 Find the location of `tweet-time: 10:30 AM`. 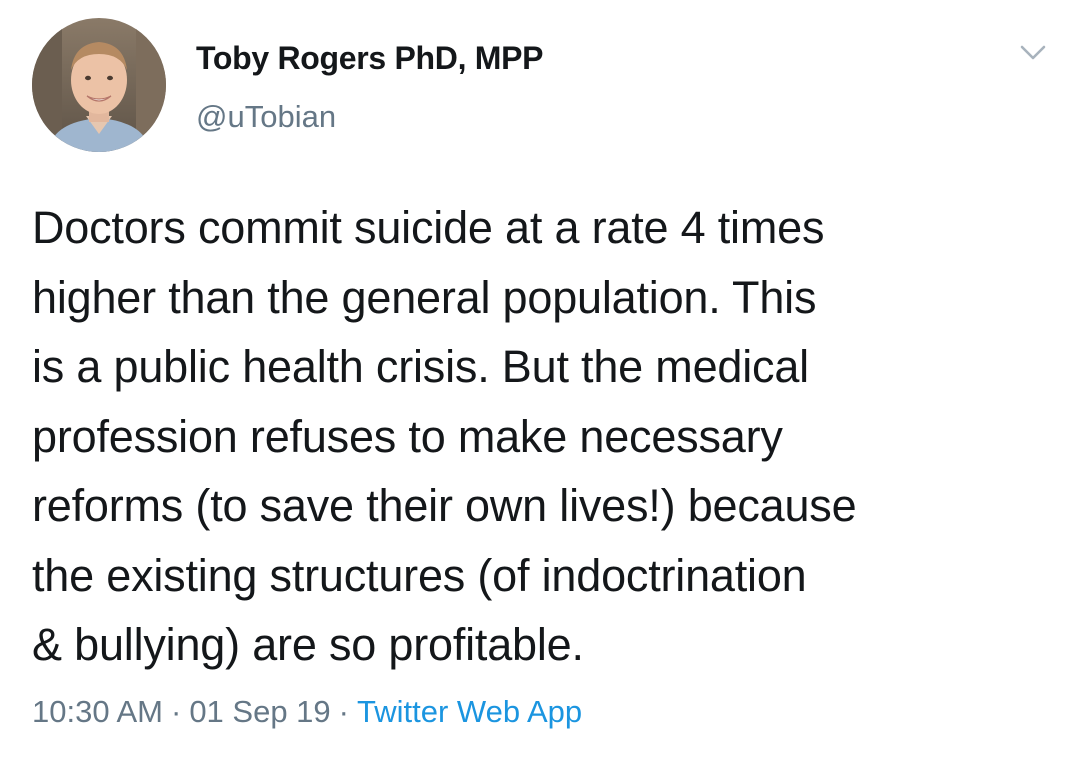

tweet-time: 10:30 AM is located at coordinates (97, 711).